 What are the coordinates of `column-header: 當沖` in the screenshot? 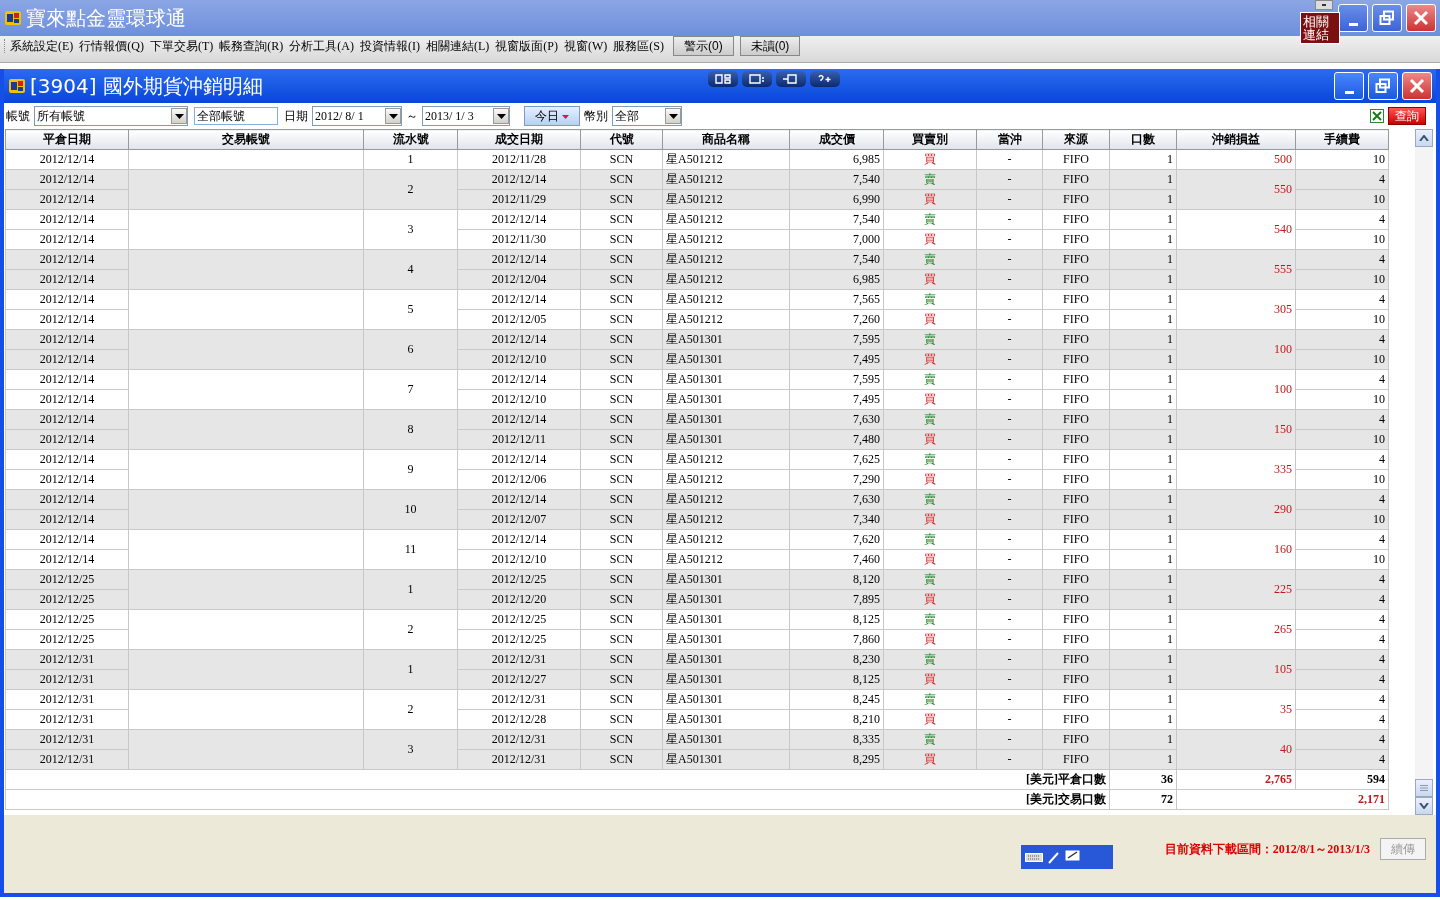 It's located at (1009, 139).